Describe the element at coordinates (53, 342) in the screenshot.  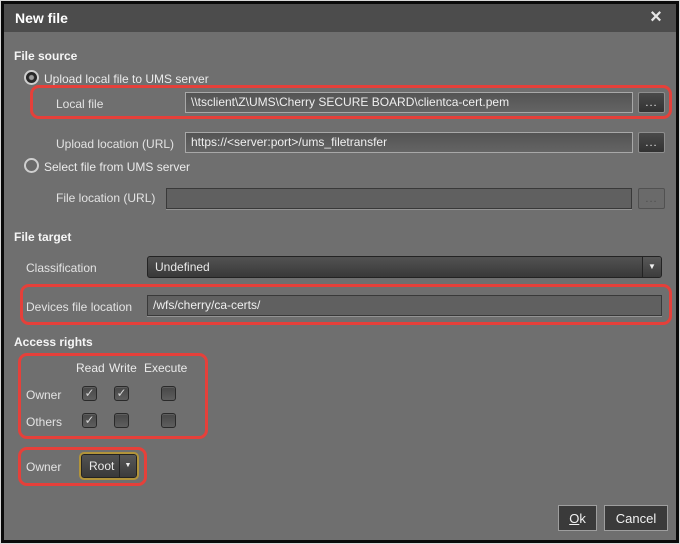
I see `access-rights-heading: Access rights` at that location.